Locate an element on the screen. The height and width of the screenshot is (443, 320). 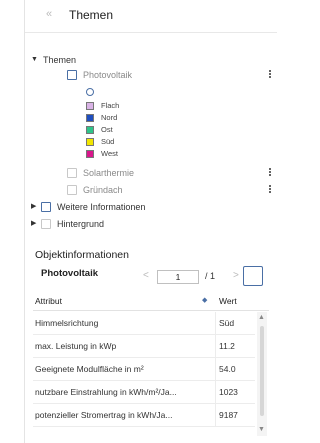
gruendach-checkbox is located at coordinates (72, 190).